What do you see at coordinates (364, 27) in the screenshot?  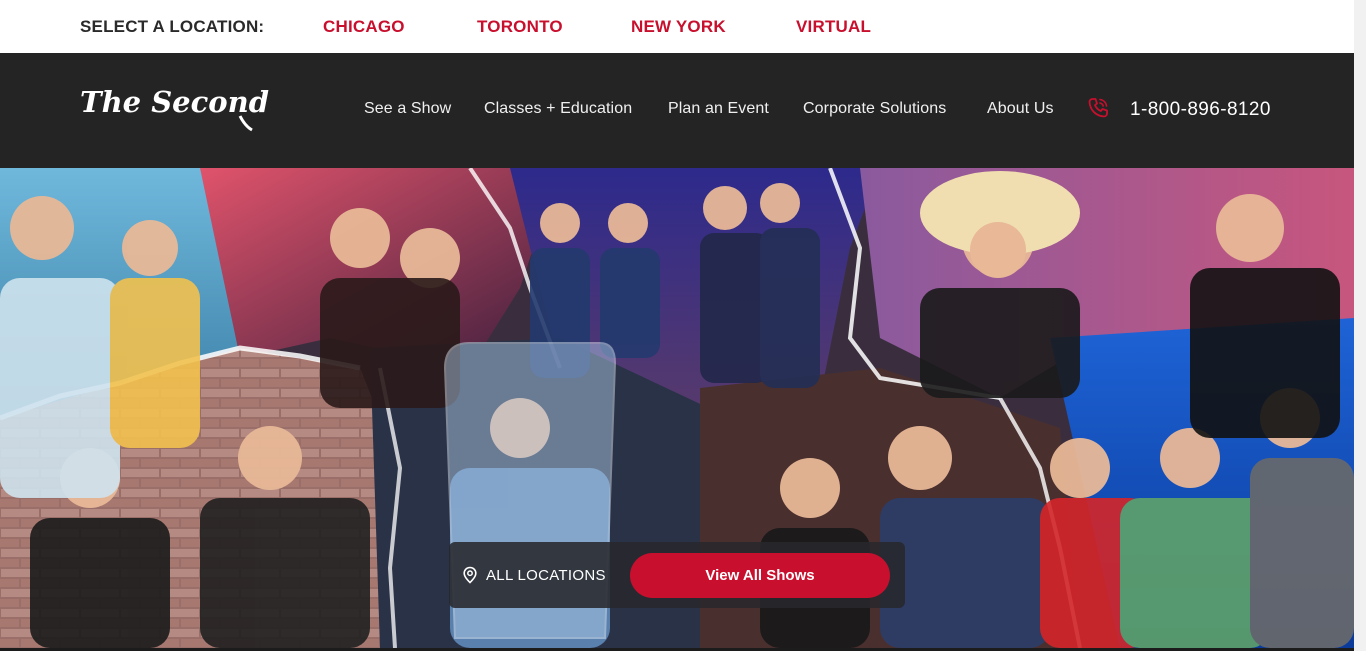 I see `location-link-chicago: CHICAGO` at bounding box center [364, 27].